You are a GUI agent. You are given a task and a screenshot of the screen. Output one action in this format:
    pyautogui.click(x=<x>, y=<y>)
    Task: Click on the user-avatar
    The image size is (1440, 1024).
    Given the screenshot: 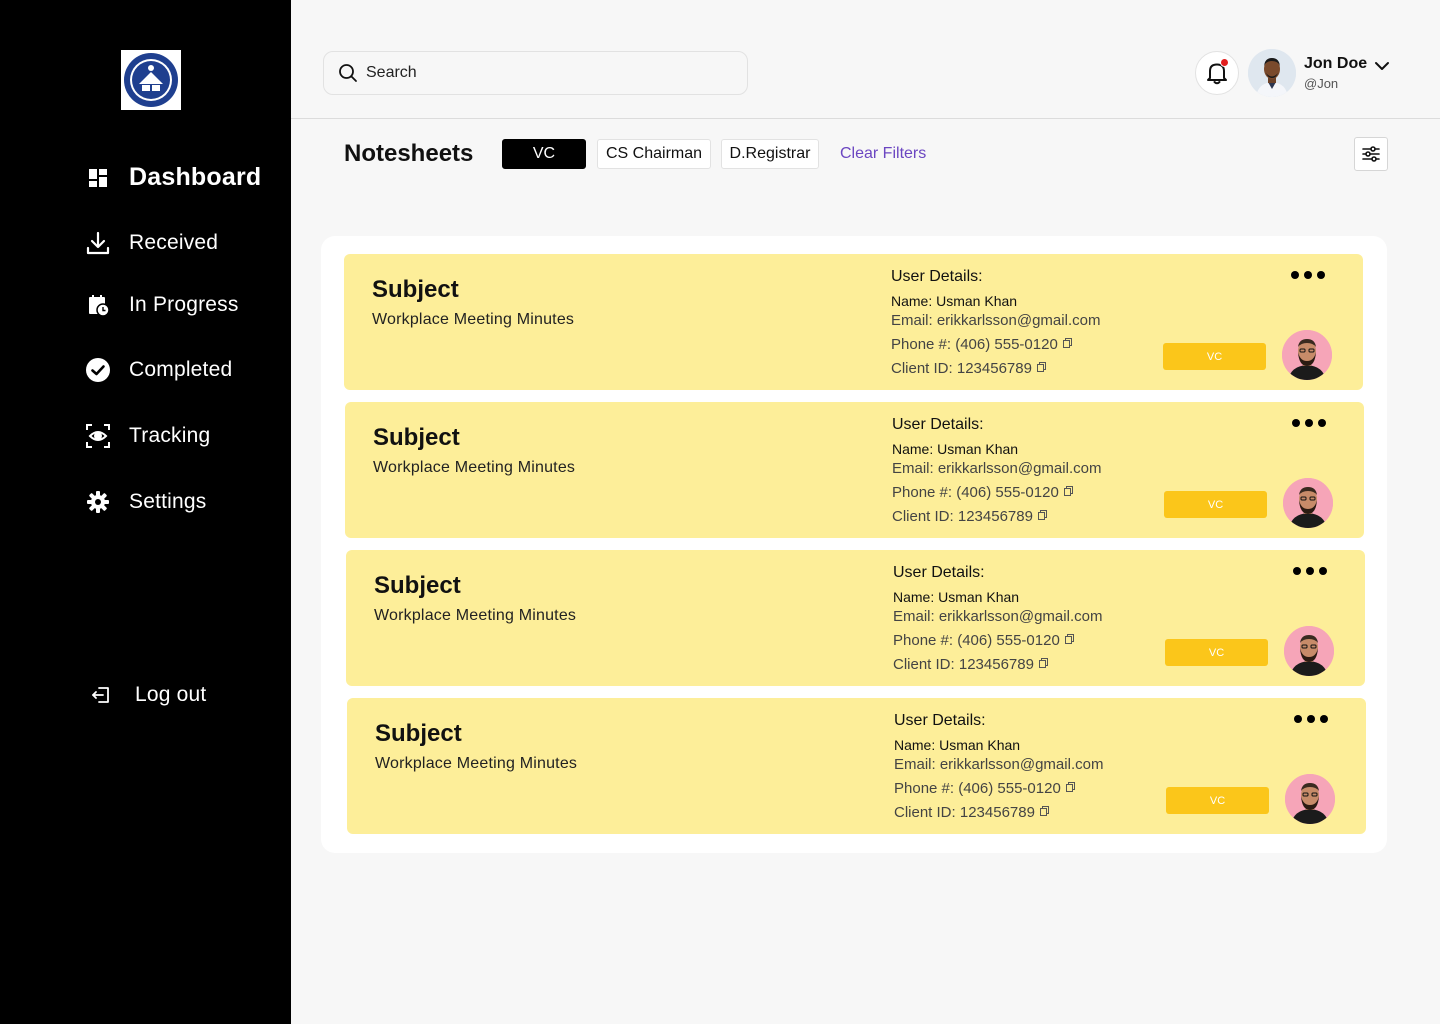 What is the action you would take?
    pyautogui.click(x=1272, y=73)
    